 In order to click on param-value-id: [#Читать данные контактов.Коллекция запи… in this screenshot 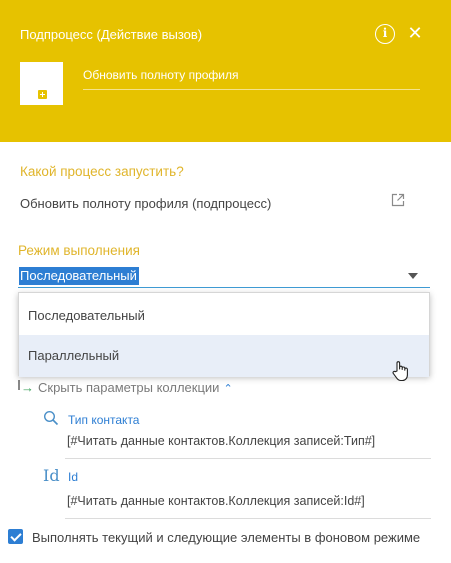, I will do `click(248, 506)`.